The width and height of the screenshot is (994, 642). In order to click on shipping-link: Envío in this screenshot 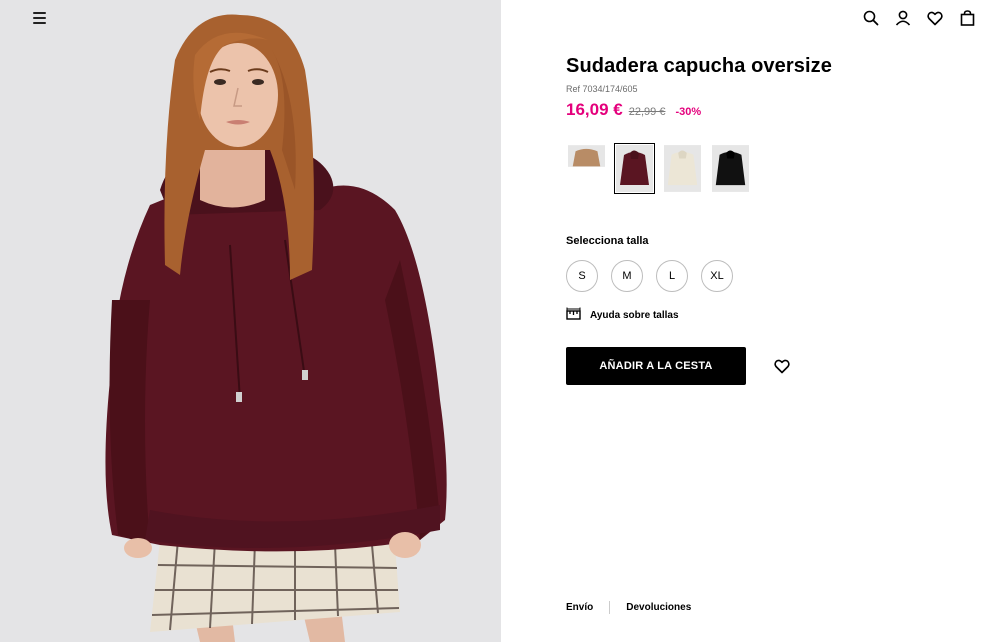, I will do `click(579, 607)`.